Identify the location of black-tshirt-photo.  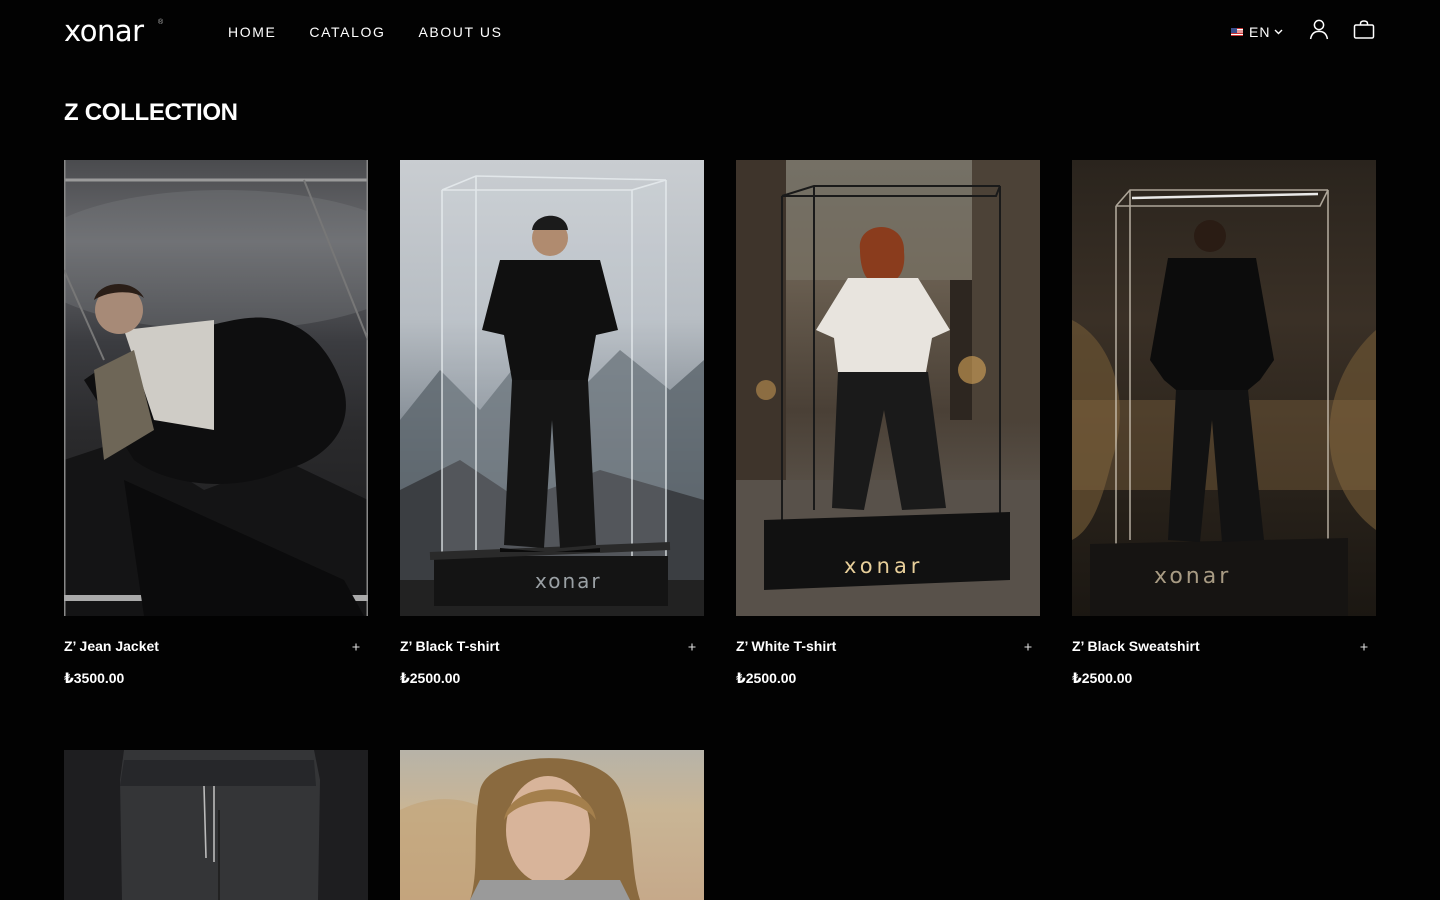
(552, 395).